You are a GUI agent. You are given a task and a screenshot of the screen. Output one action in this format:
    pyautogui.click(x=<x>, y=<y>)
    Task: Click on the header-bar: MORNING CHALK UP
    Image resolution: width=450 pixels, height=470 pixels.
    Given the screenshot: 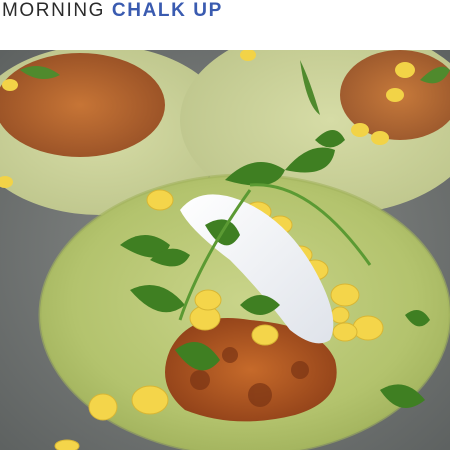 What is the action you would take?
    pyautogui.click(x=225, y=25)
    